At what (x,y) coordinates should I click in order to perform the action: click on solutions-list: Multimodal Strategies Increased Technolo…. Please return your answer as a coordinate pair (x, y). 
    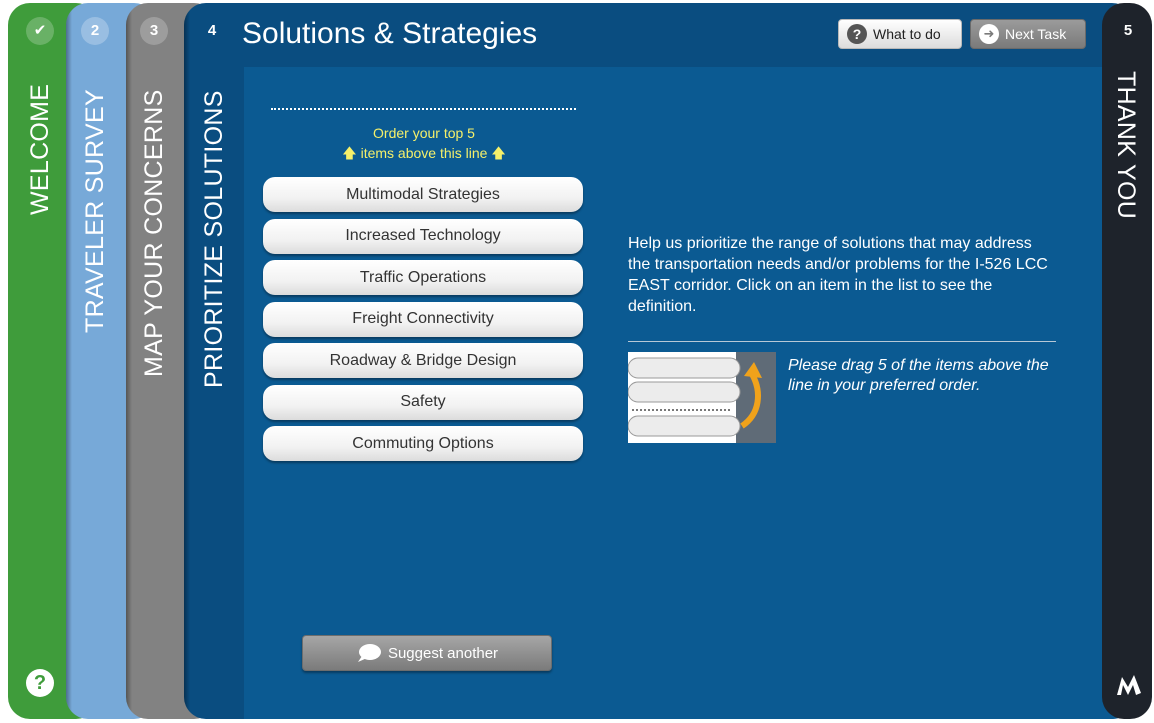
    Looking at the image, I should click on (423, 322).